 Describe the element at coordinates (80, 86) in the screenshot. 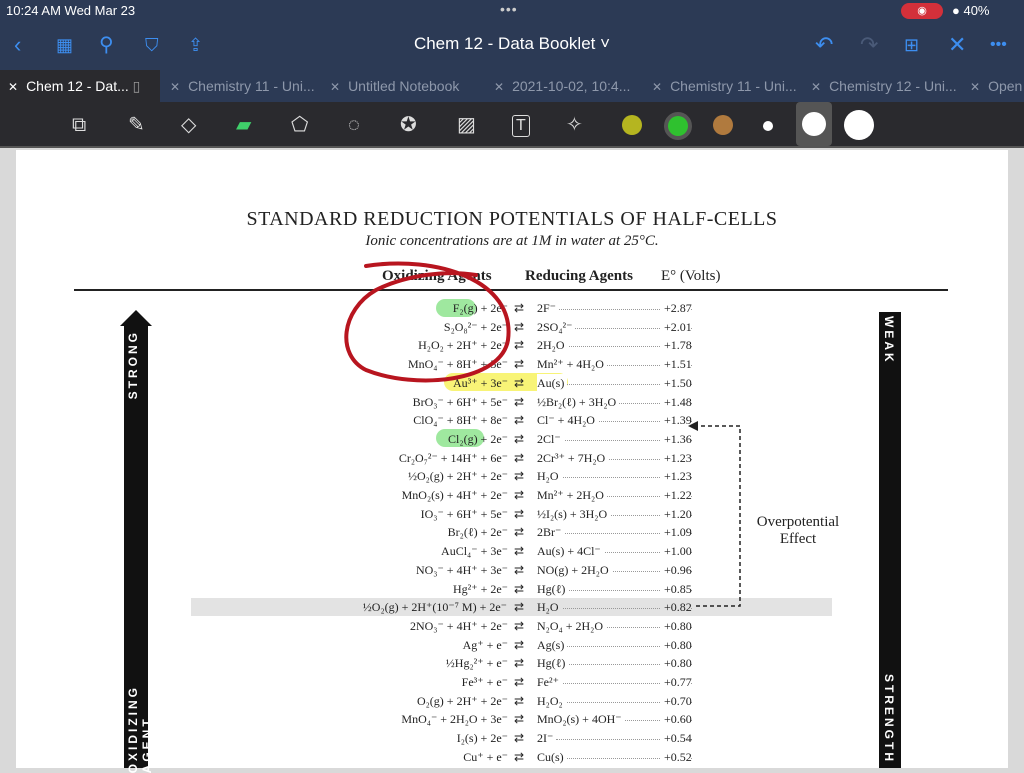

I see `tab-chem12-data: ✕ Chem 12 - Dat... ▯` at that location.